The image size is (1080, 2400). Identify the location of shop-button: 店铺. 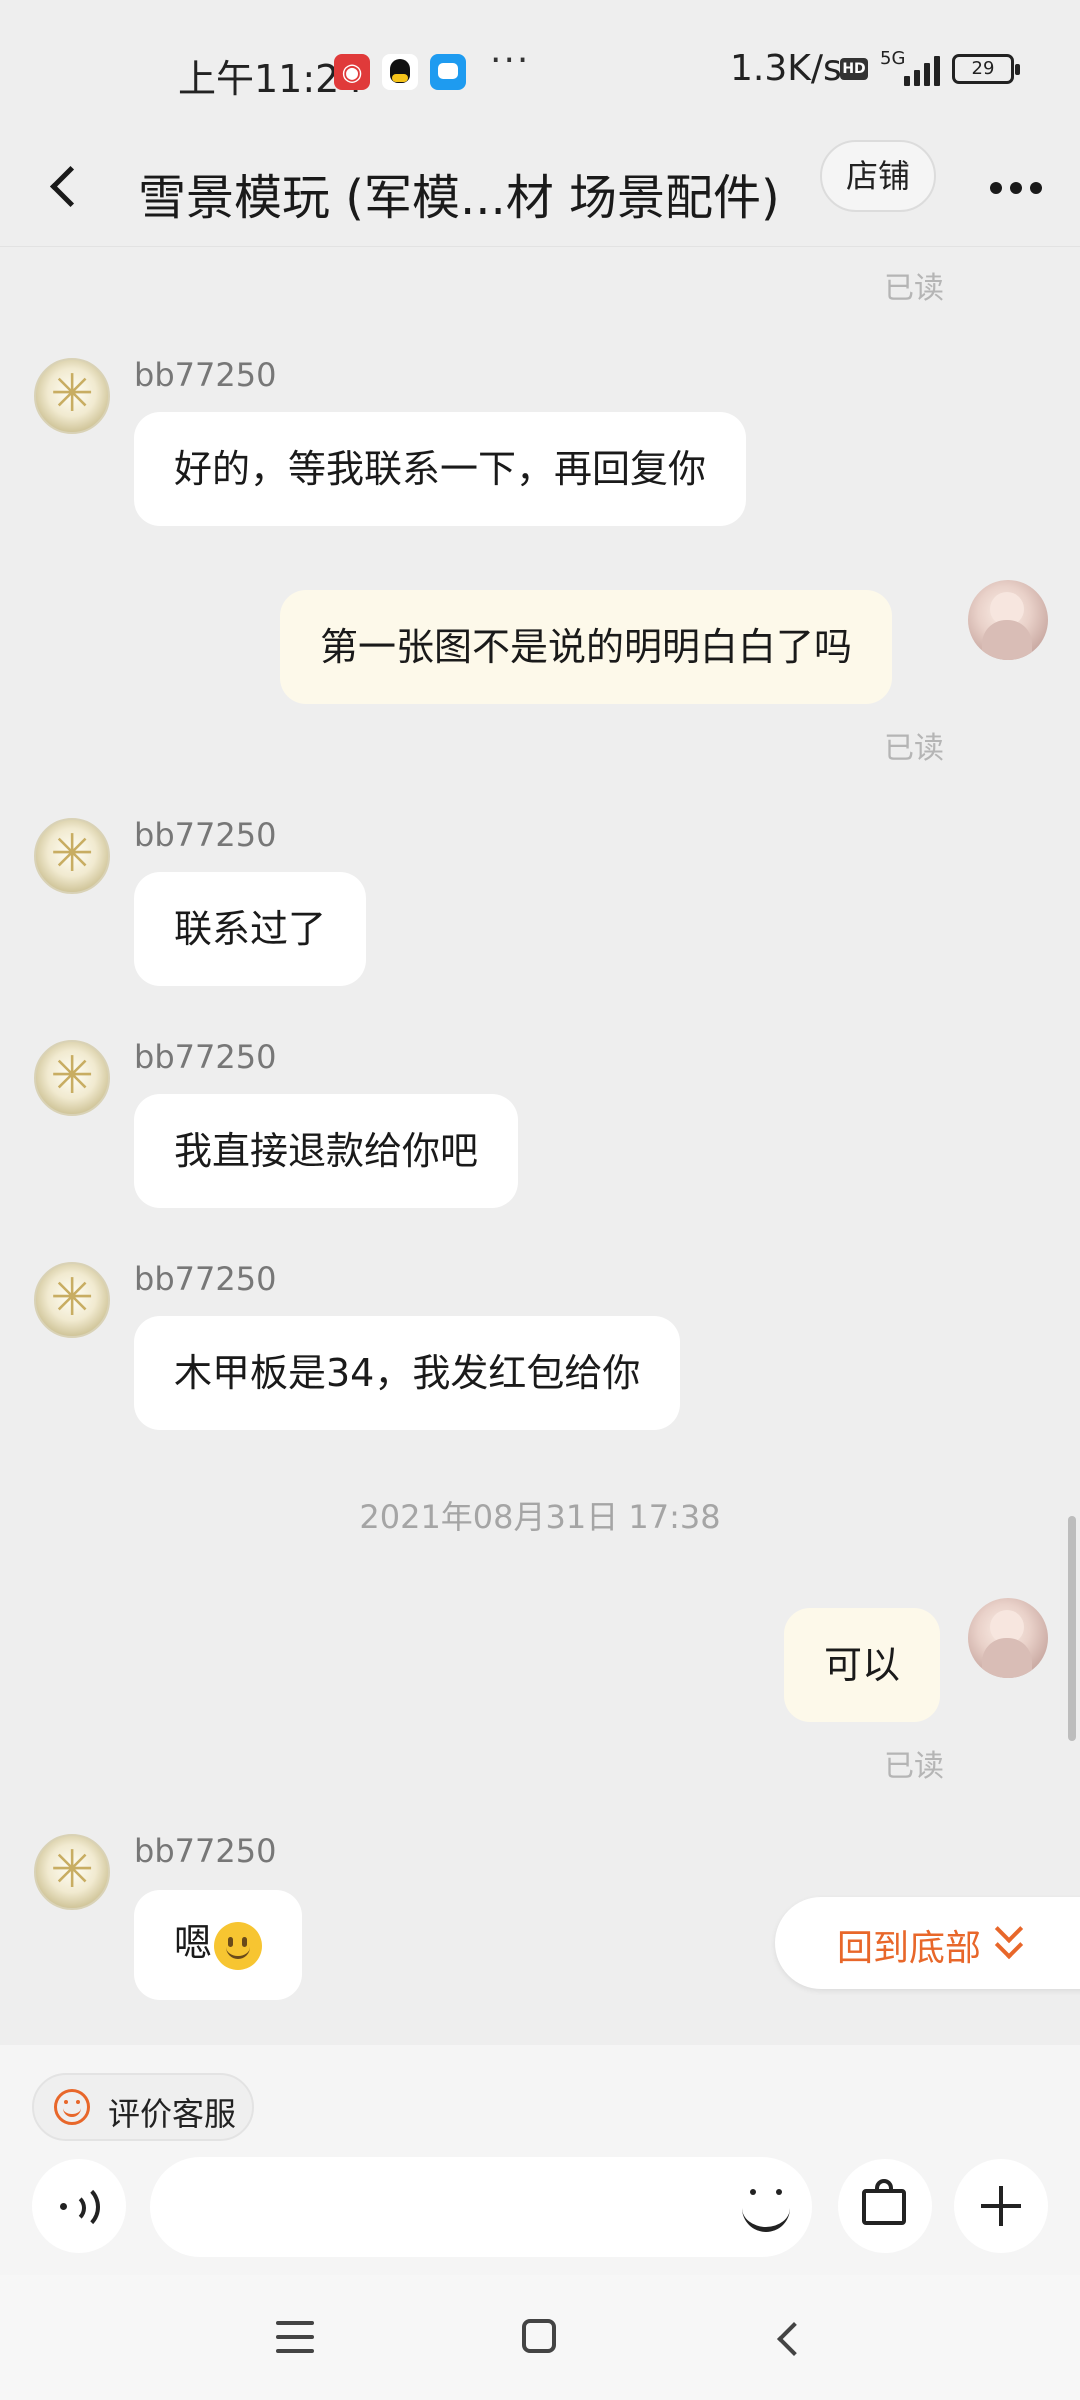
(878, 176).